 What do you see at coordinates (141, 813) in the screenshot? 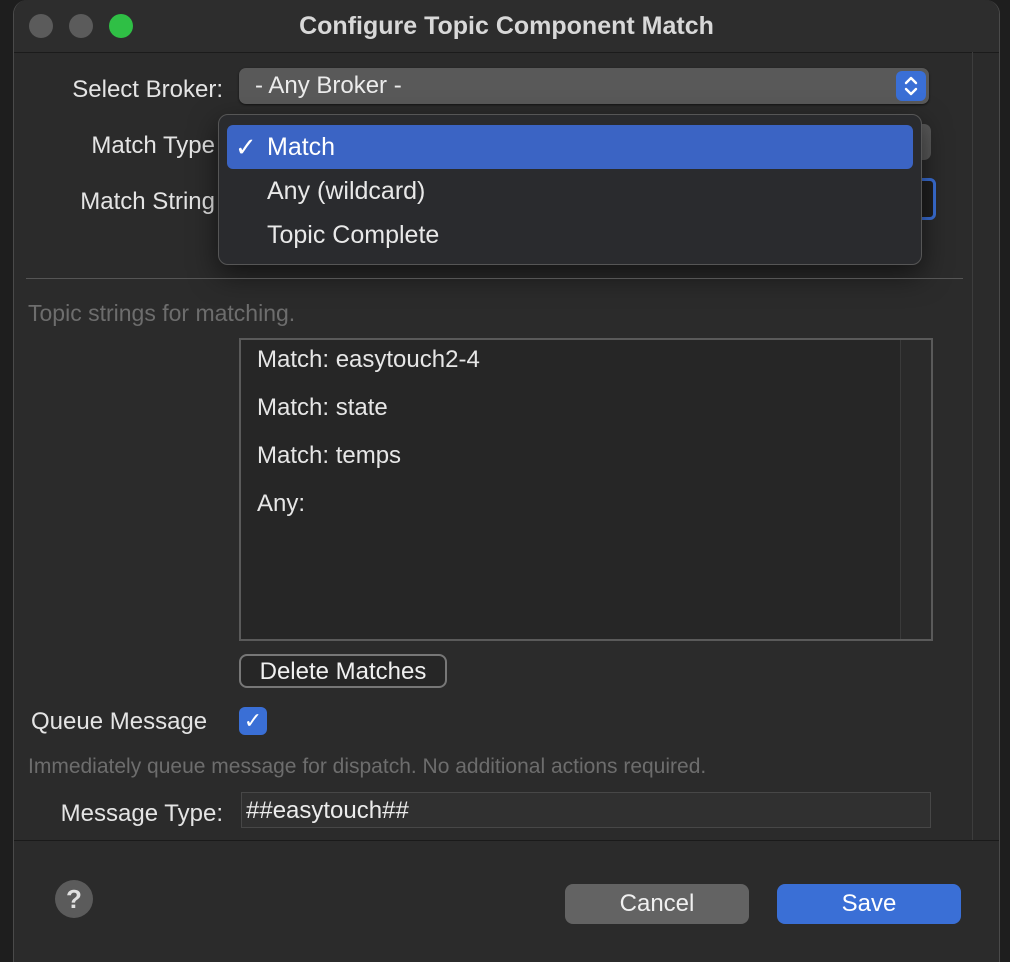
I see `message-type-label: Message Type:` at bounding box center [141, 813].